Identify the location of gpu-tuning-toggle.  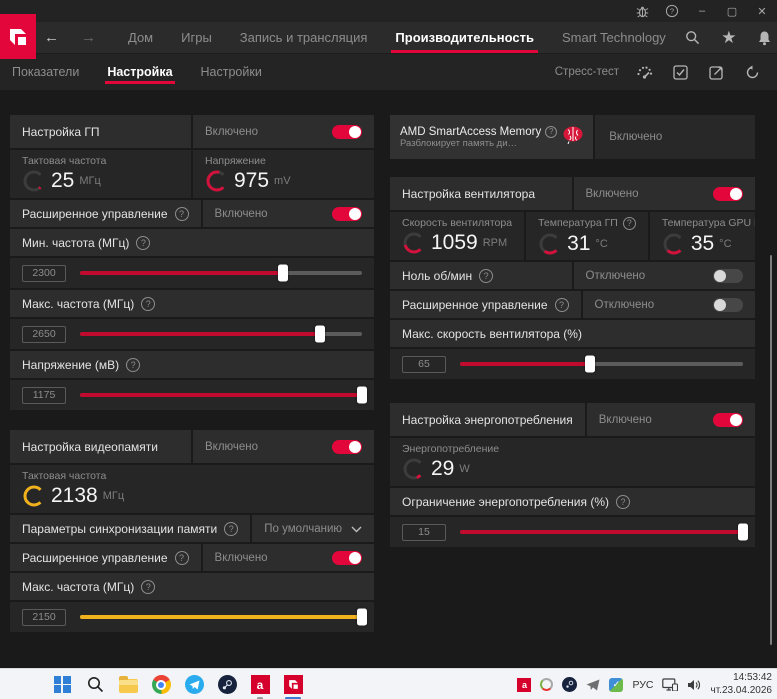
(347, 131).